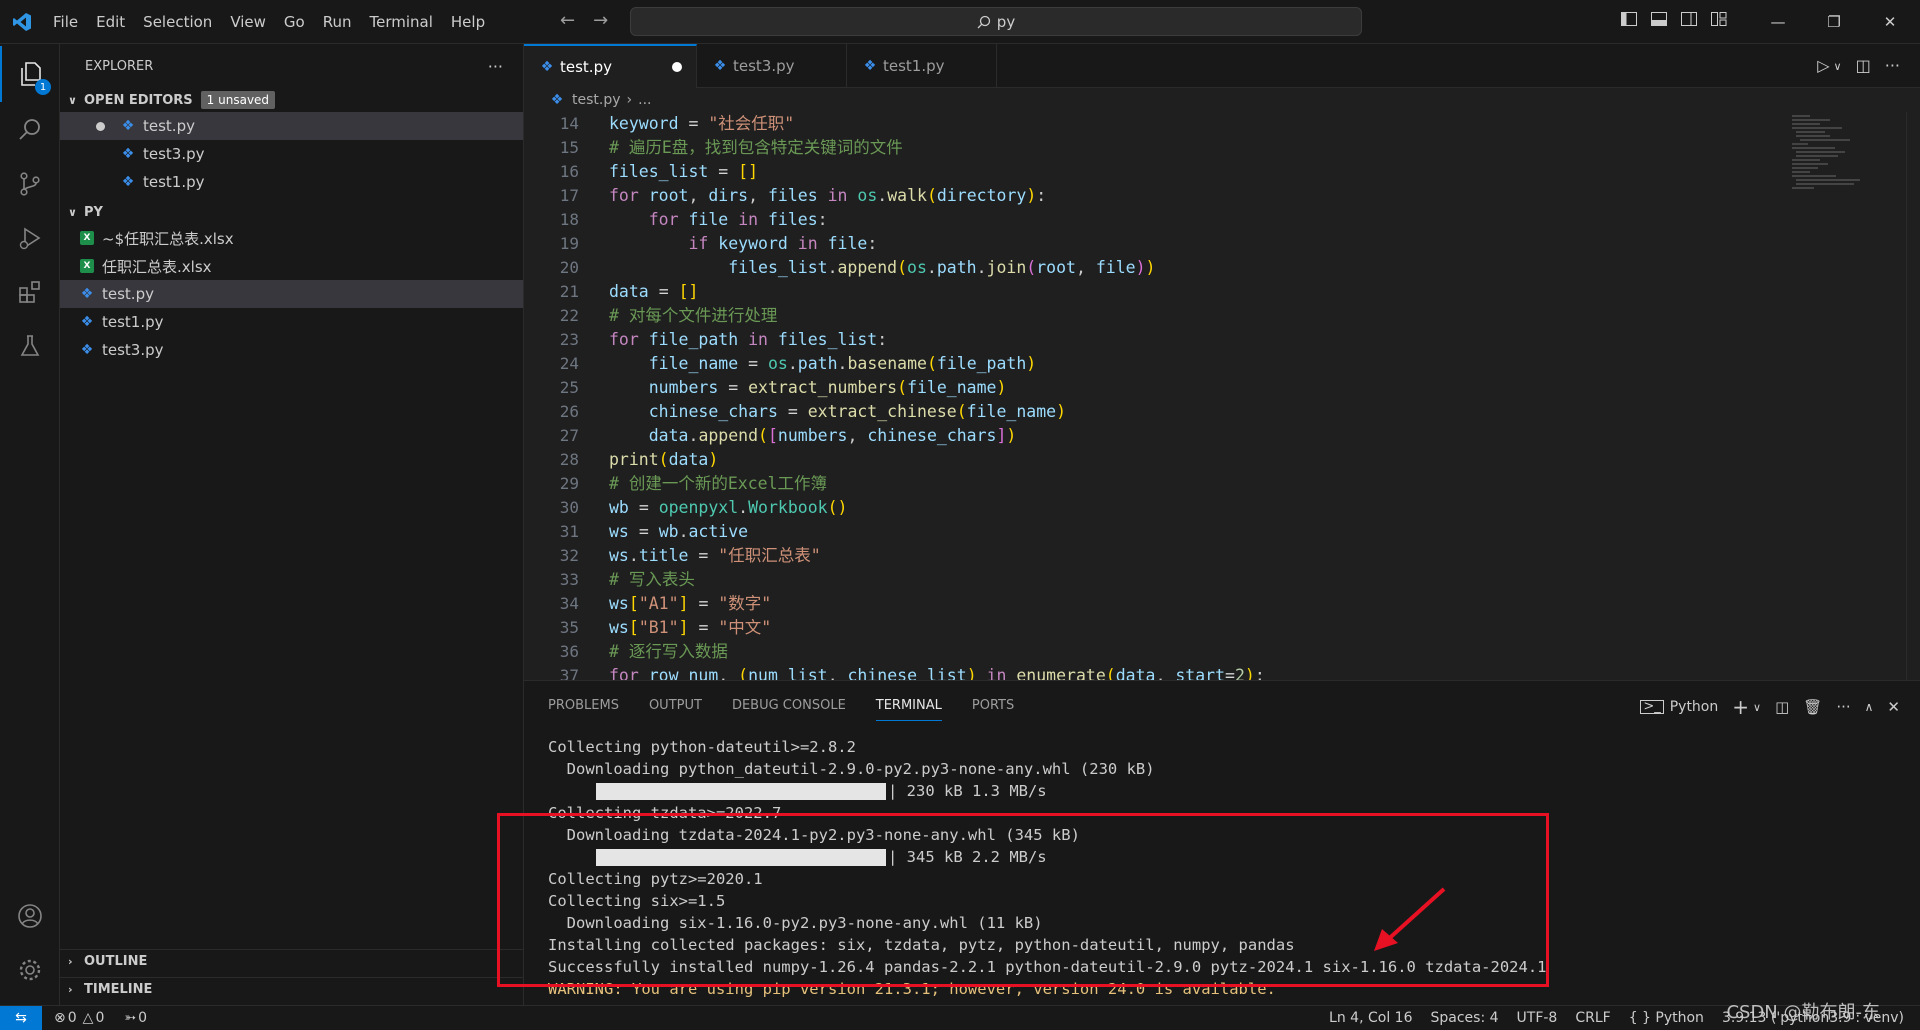  What do you see at coordinates (174, 182) in the screenshot?
I see `open-editor-label: test1.py` at bounding box center [174, 182].